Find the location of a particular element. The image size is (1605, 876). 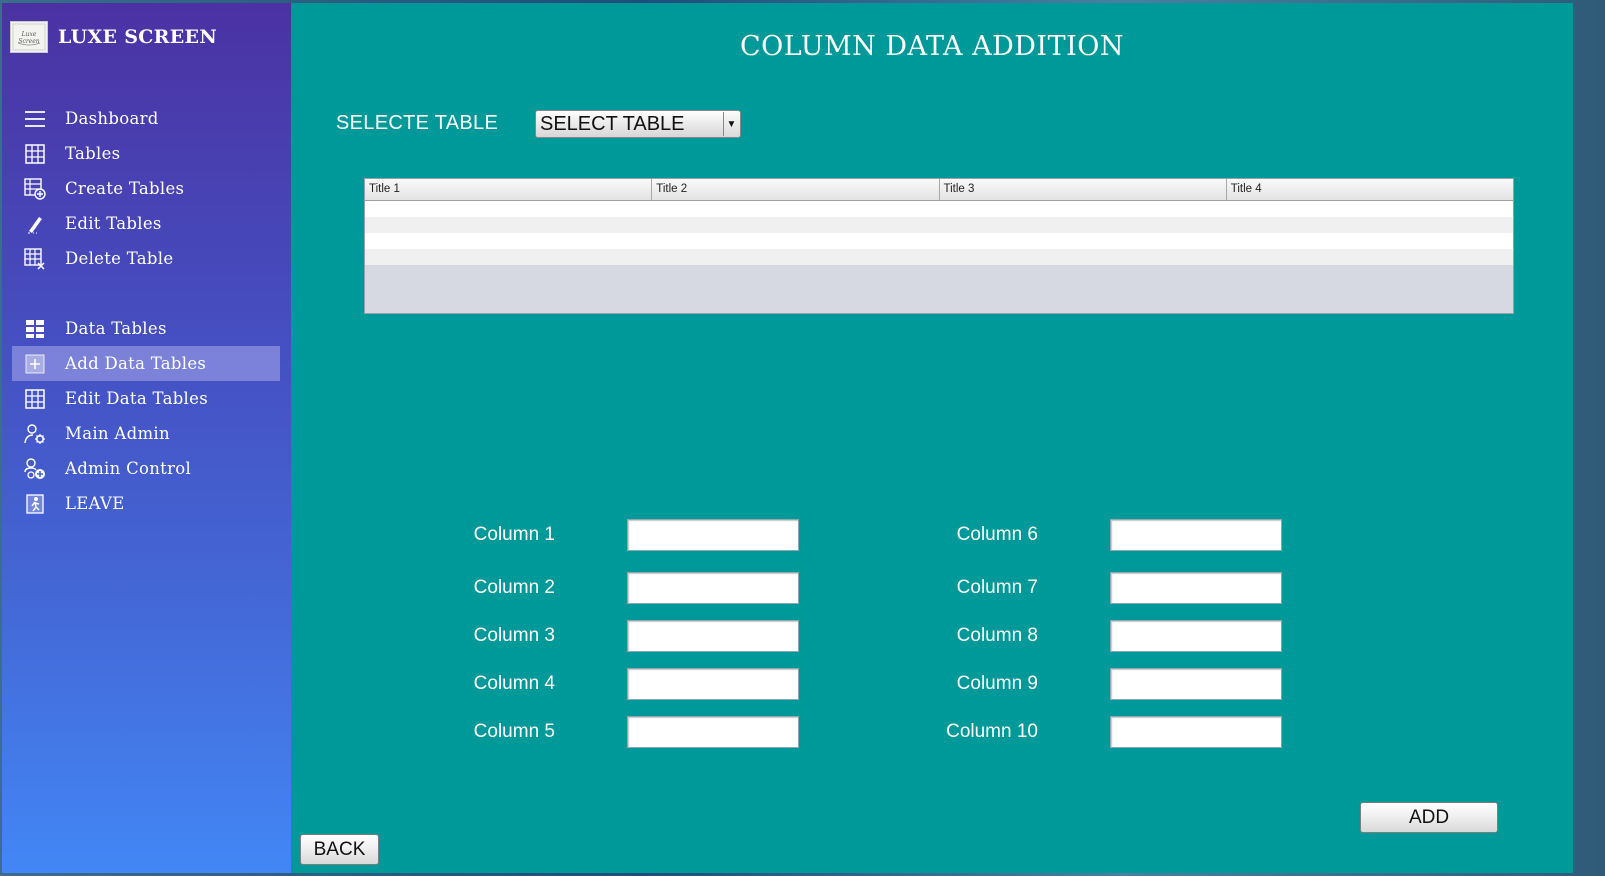

sidebar-item-label: Tables is located at coordinates (93, 153).